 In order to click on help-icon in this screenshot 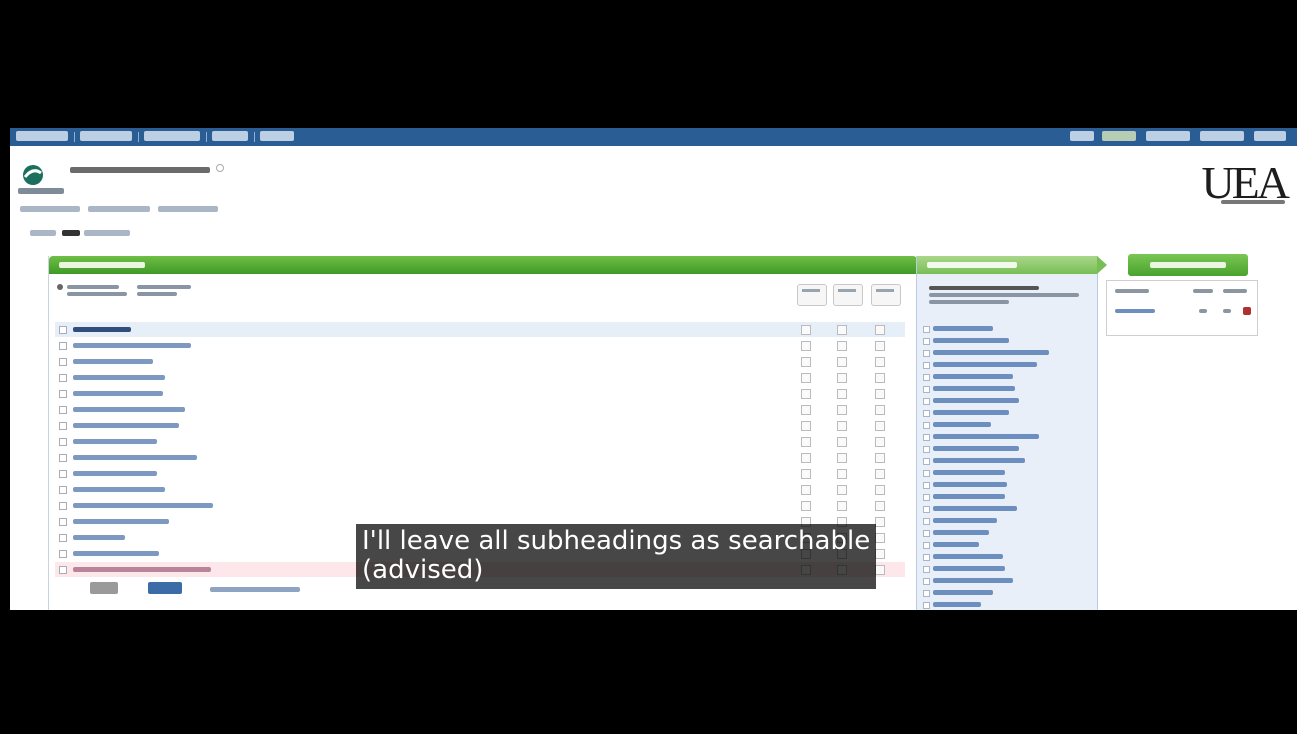, I will do `click(220, 168)`.